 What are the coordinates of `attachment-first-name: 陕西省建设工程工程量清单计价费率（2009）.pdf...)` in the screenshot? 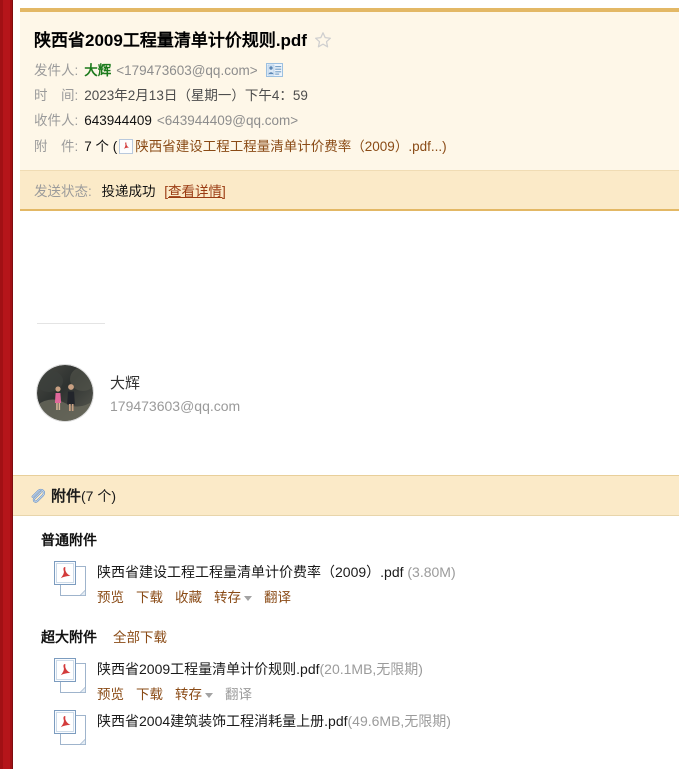 It's located at (290, 146).